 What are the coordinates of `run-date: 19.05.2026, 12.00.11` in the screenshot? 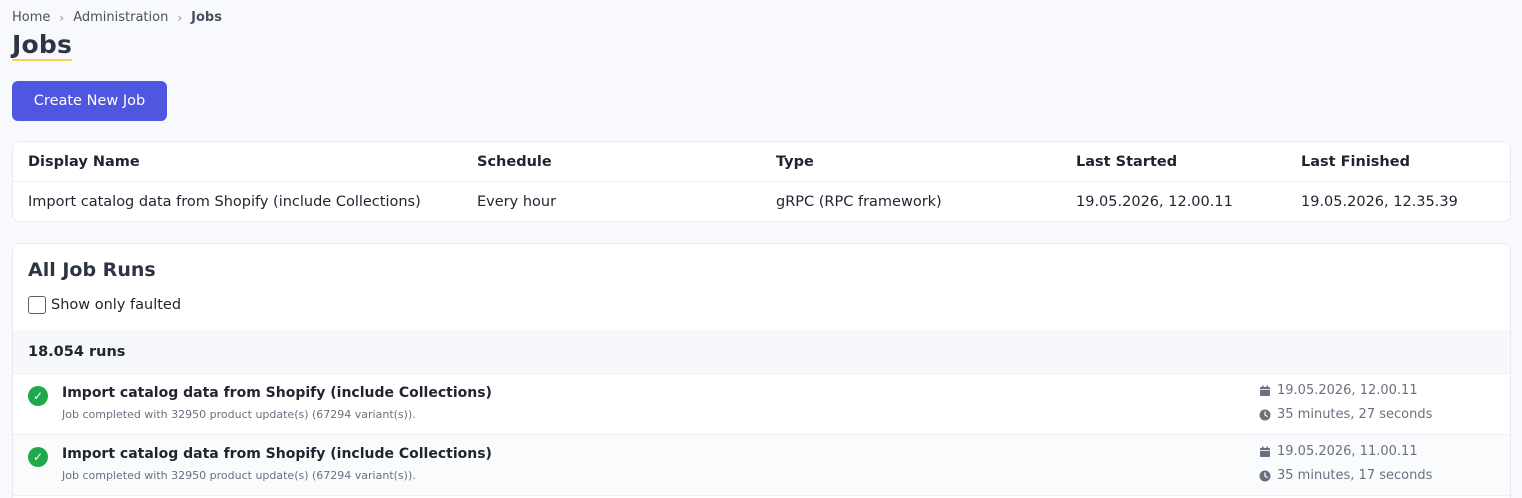 It's located at (1338, 390).